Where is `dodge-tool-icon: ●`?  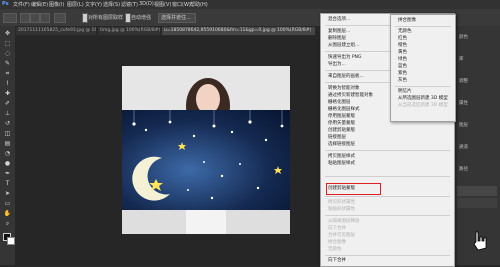 dodge-tool-icon: ● is located at coordinates (7, 164).